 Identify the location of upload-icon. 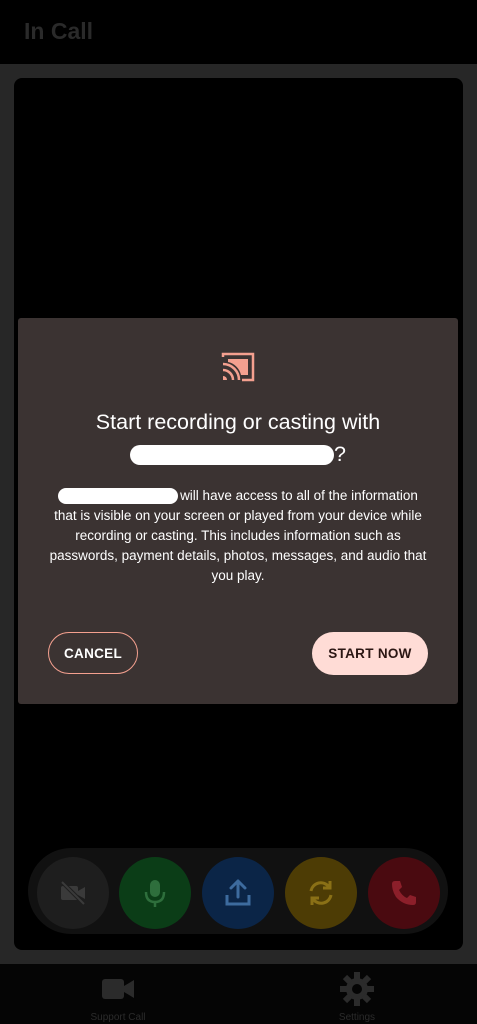
(238, 892).